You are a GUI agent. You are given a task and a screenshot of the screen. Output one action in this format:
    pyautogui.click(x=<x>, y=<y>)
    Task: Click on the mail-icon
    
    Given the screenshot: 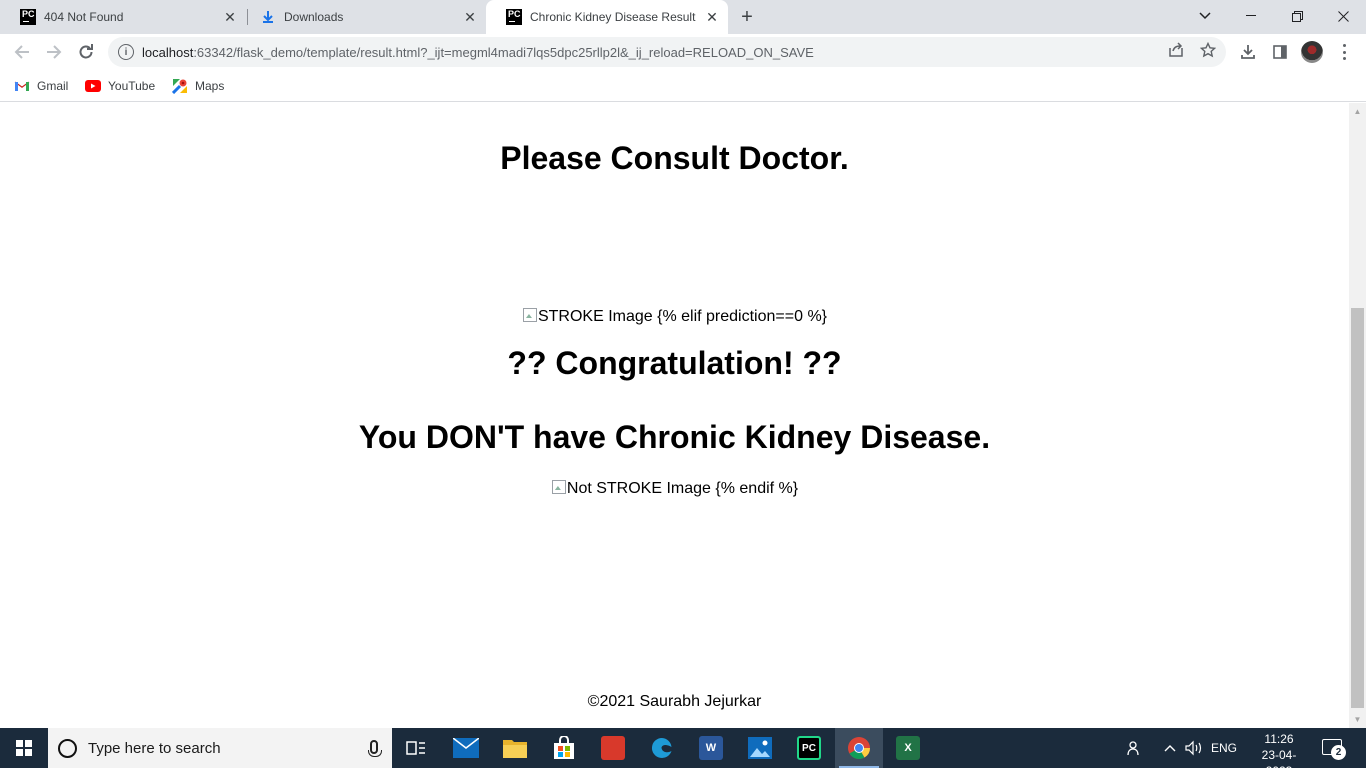 What is the action you would take?
    pyautogui.click(x=466, y=748)
    